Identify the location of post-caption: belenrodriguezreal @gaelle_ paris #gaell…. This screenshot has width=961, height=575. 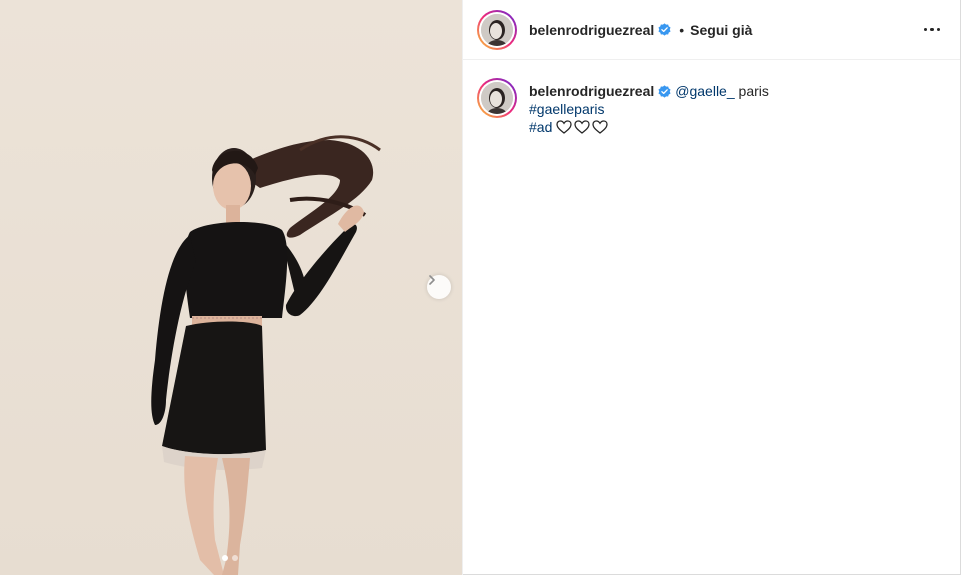
(711, 98).